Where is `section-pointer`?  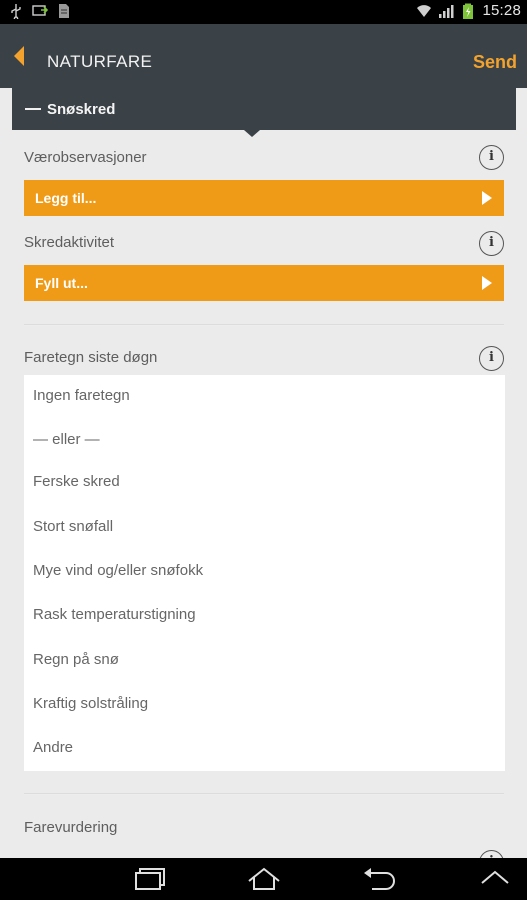 section-pointer is located at coordinates (252, 133).